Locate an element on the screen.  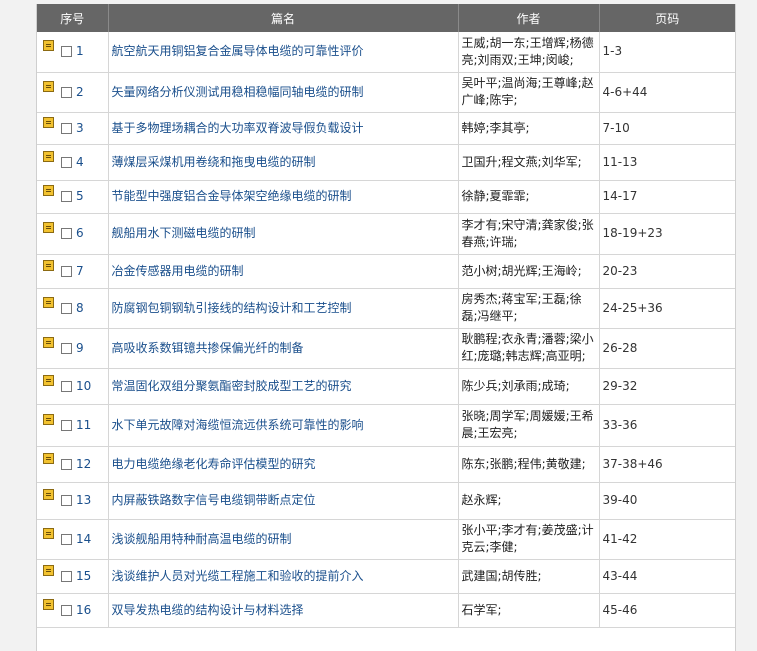
row-title-cell: 电力电缆绝缘老化寿命评估模型的研究 is located at coordinates (283, 464).